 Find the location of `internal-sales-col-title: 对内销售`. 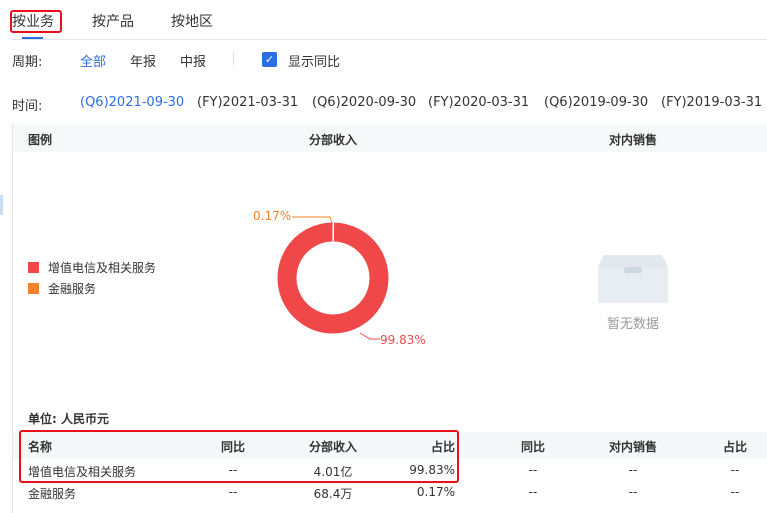

internal-sales-col-title: 对内销售 is located at coordinates (633, 140).